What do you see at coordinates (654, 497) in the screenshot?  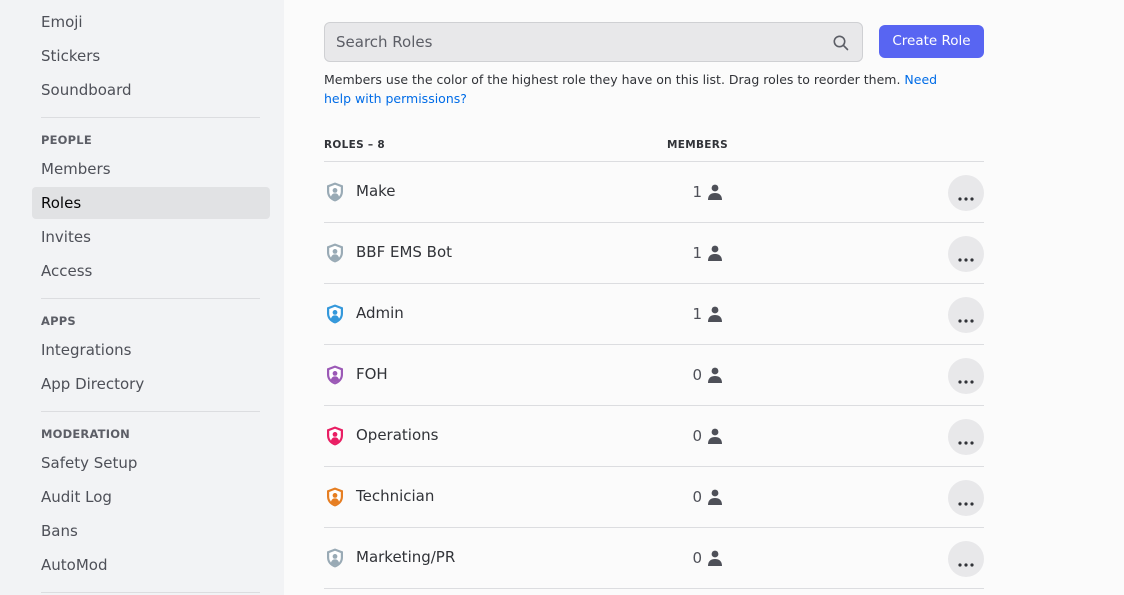 I see `table-row: Technician 0` at bounding box center [654, 497].